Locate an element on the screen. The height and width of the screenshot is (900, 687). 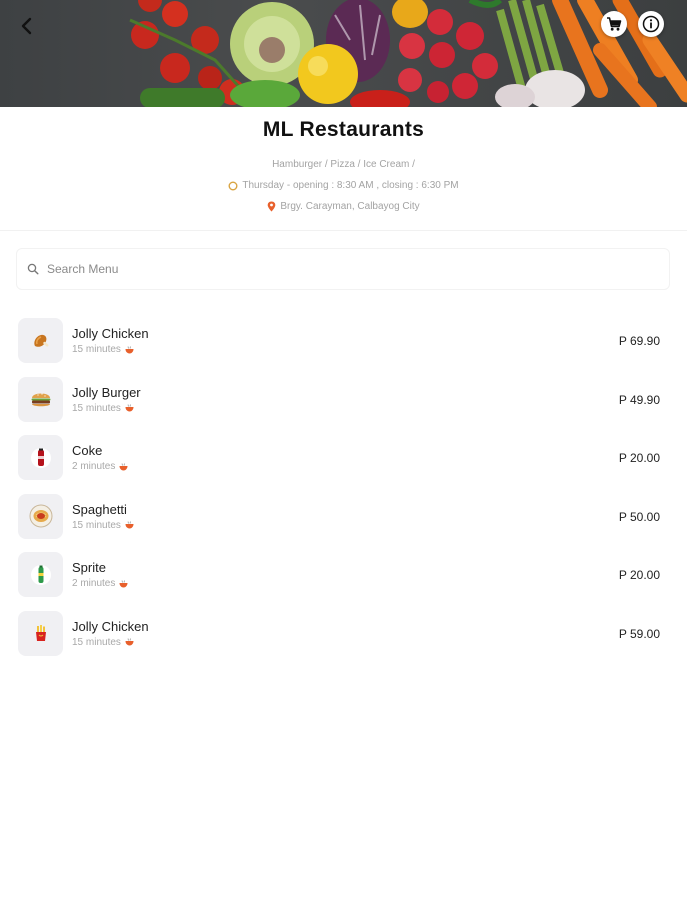
fried-chicken-icon is located at coordinates (40, 340).